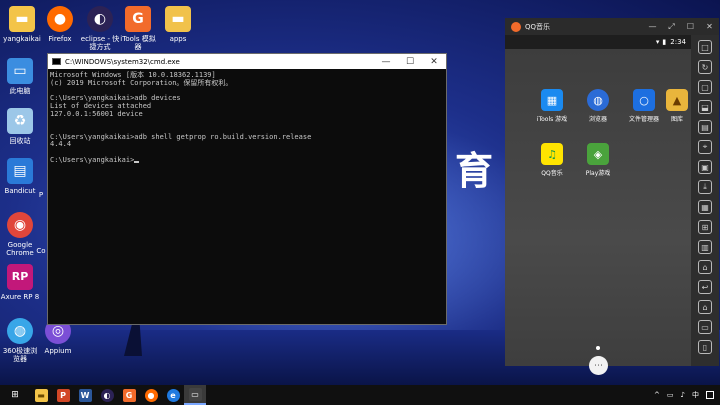  What do you see at coordinates (664, 42) in the screenshot?
I see `battery-icon: ▮` at bounding box center [664, 42].